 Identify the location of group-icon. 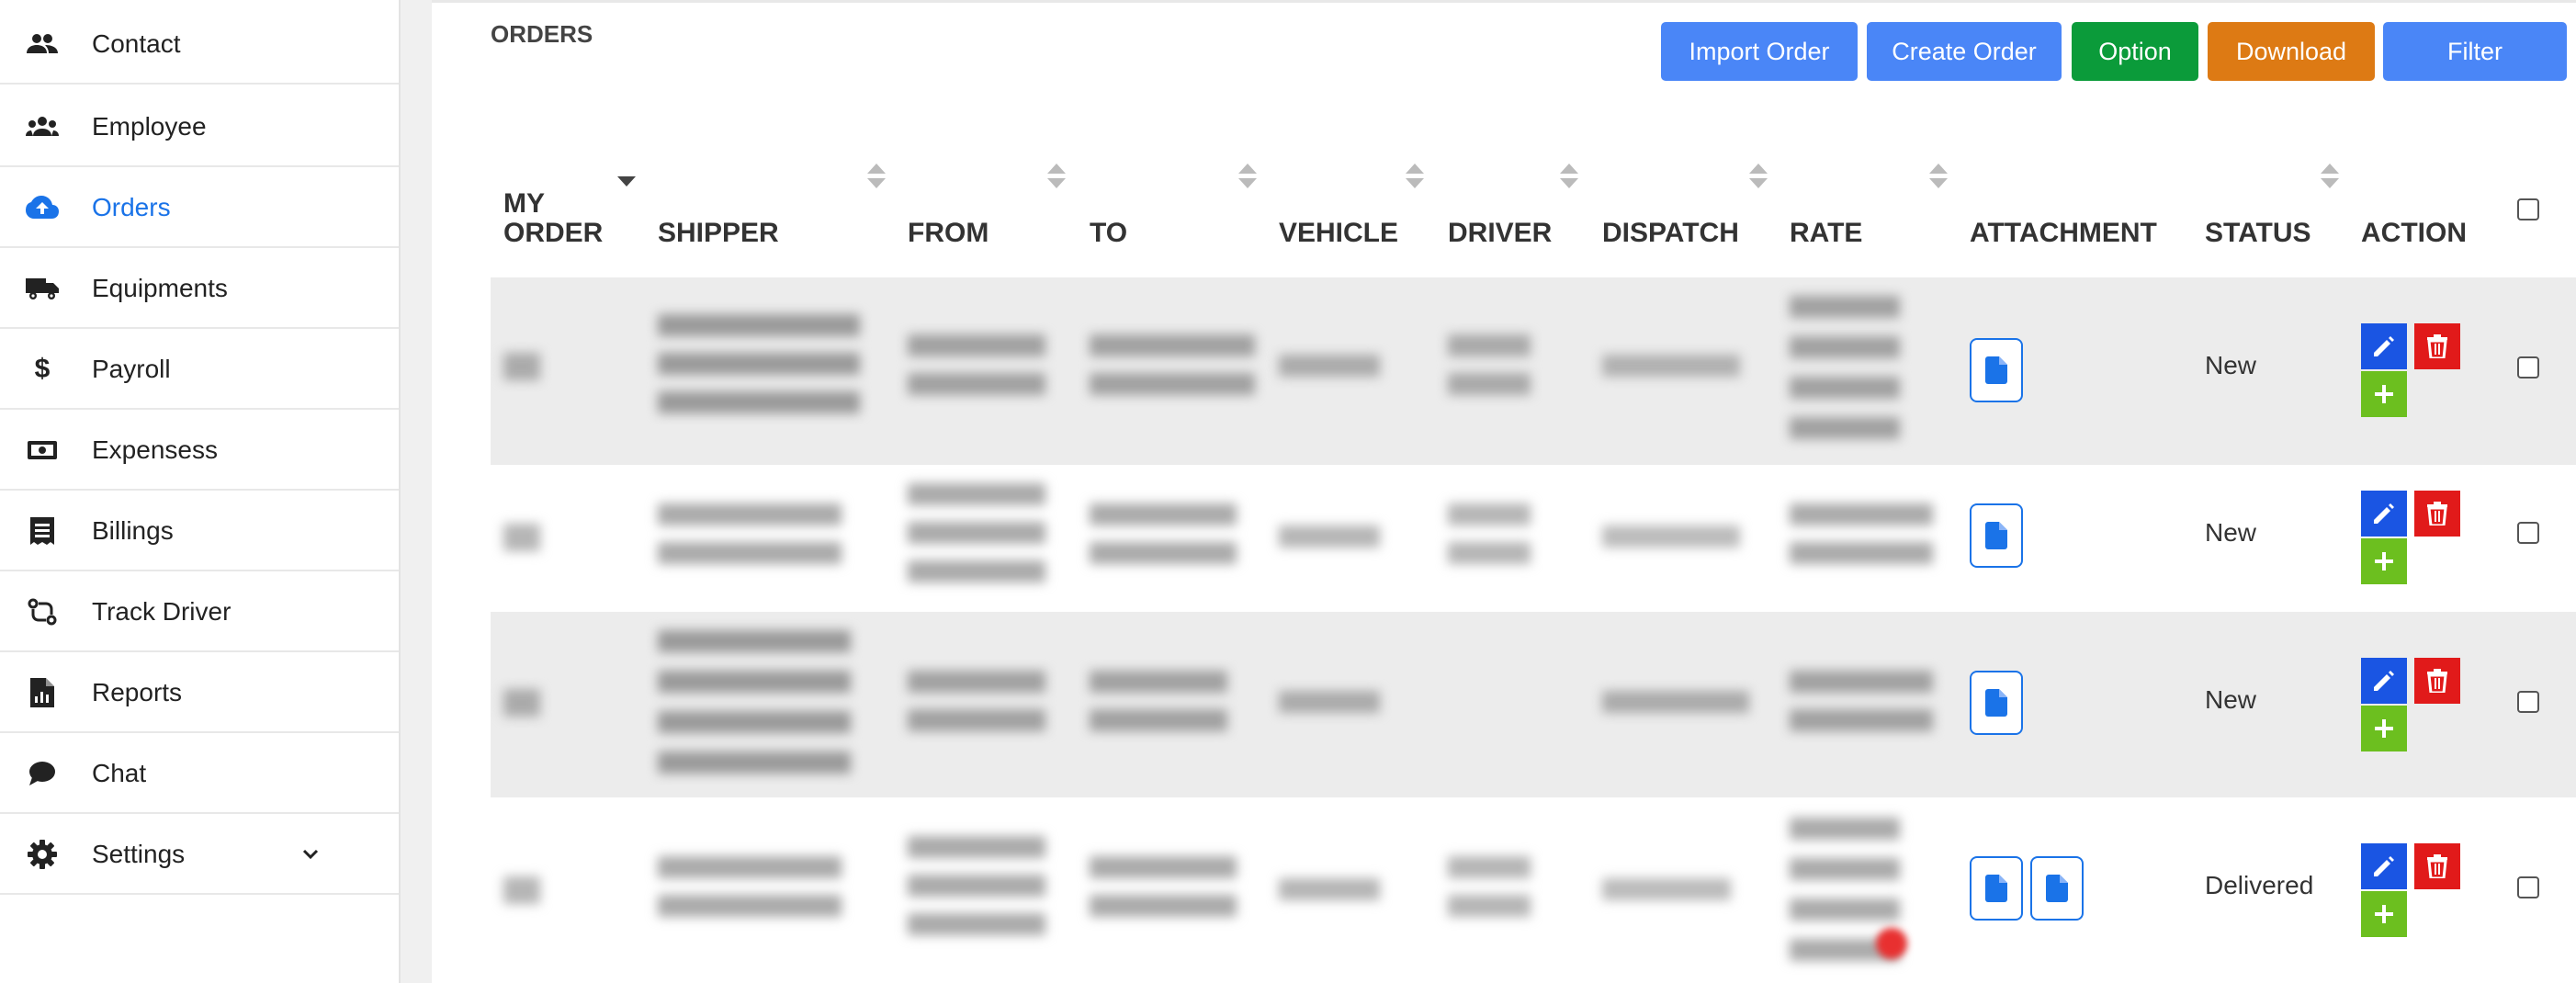
(42, 126).